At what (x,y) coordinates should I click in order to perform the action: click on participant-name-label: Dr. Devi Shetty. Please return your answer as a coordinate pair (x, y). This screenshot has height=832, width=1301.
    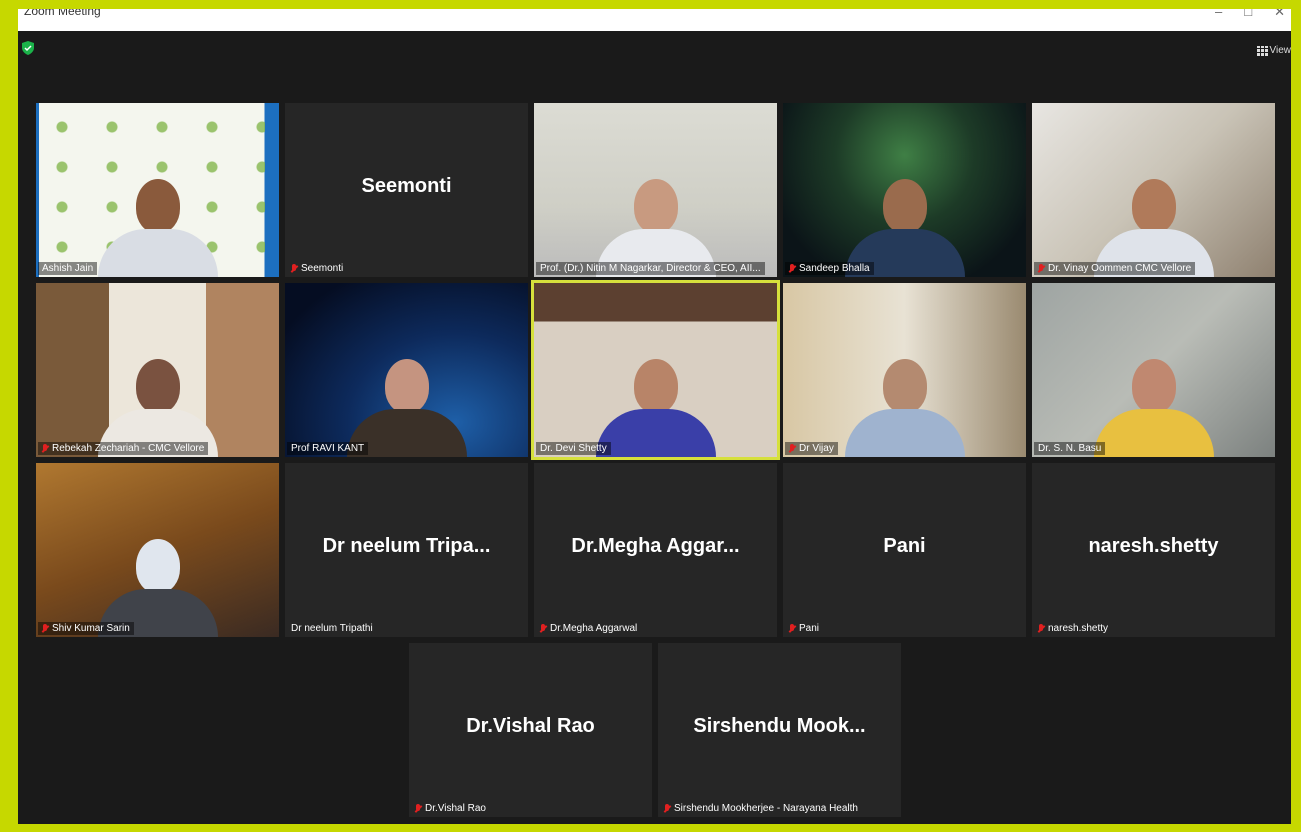
    Looking at the image, I should click on (573, 448).